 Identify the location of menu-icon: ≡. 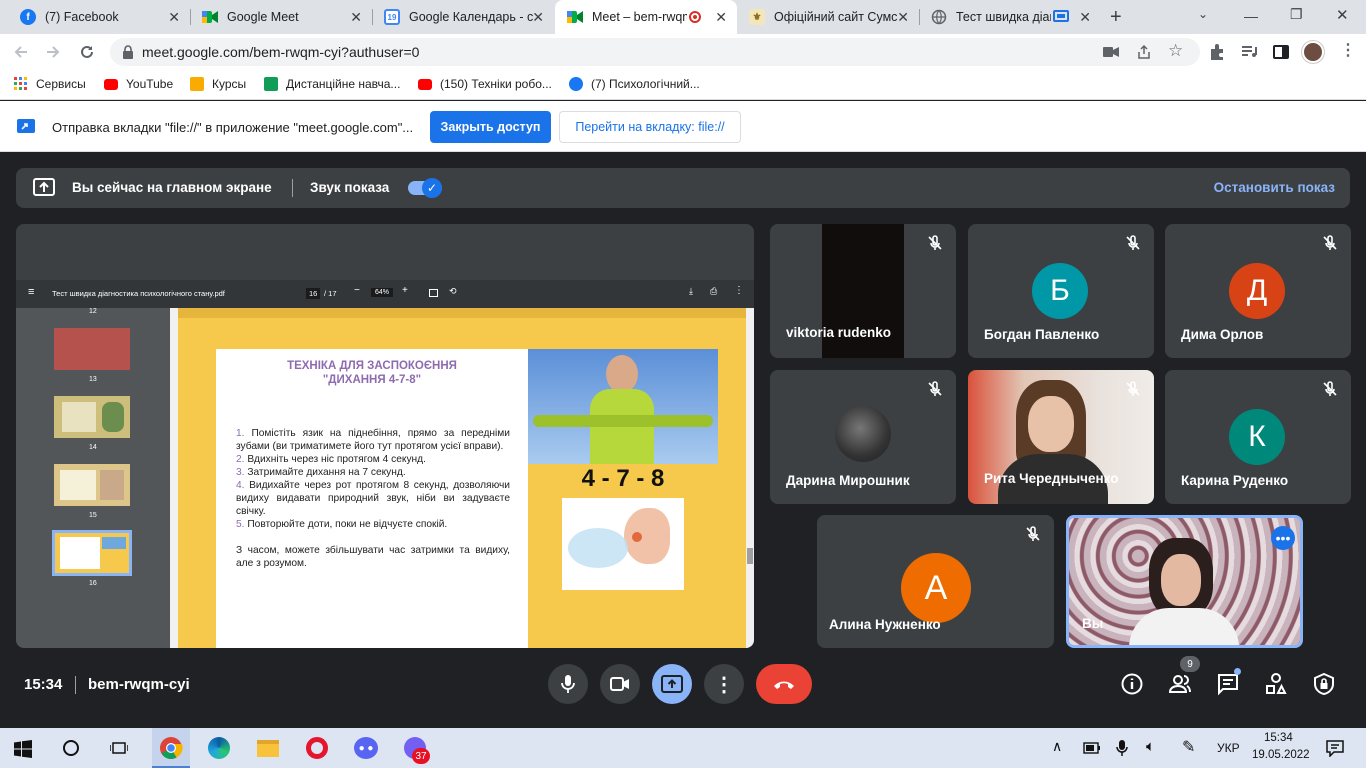
(31, 292).